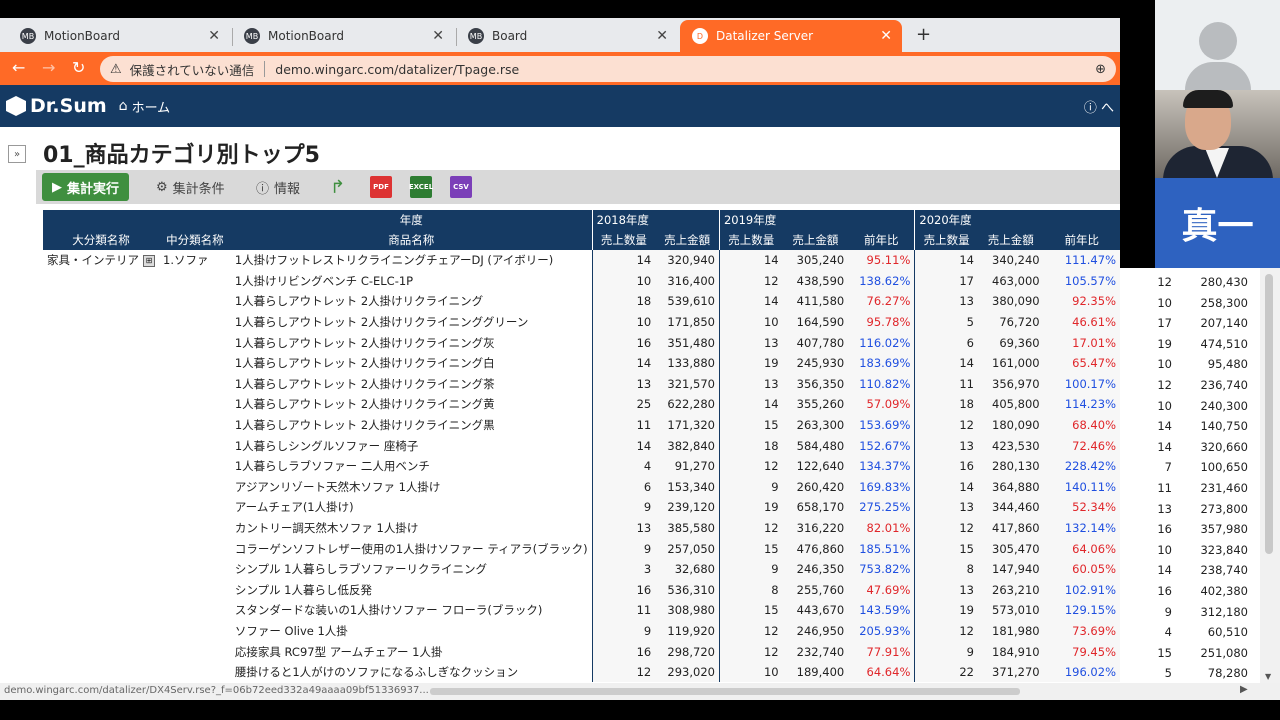 The width and height of the screenshot is (1280, 720). I want to click on tab-motionboard-1: MB MotionBoard ✕, so click(119, 36).